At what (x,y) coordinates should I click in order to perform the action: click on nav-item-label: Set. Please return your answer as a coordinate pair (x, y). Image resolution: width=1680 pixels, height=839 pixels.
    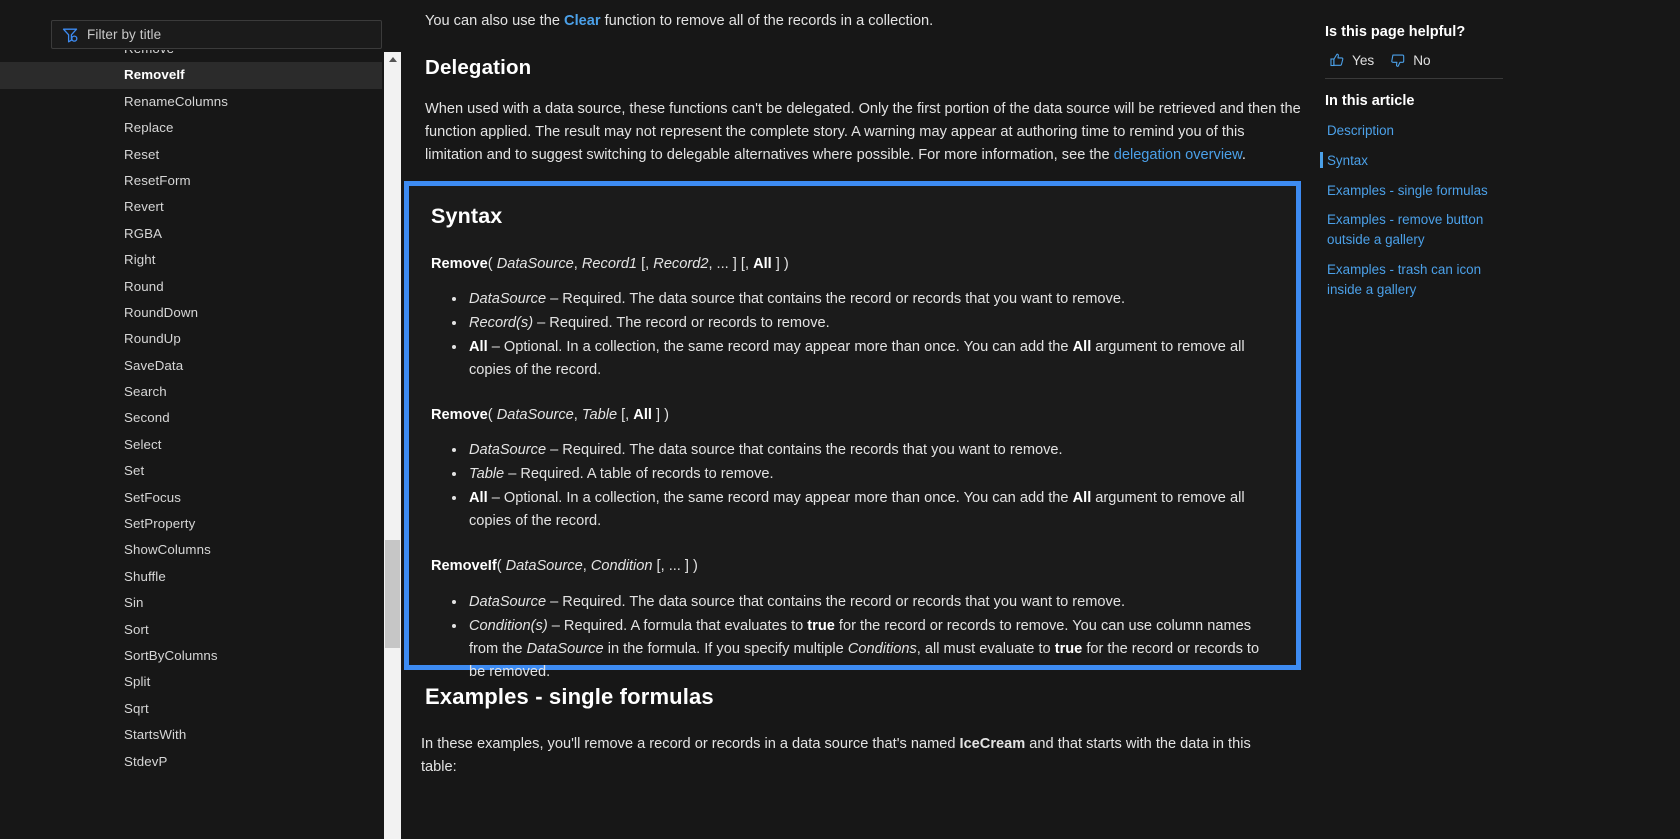
    Looking at the image, I should click on (134, 471).